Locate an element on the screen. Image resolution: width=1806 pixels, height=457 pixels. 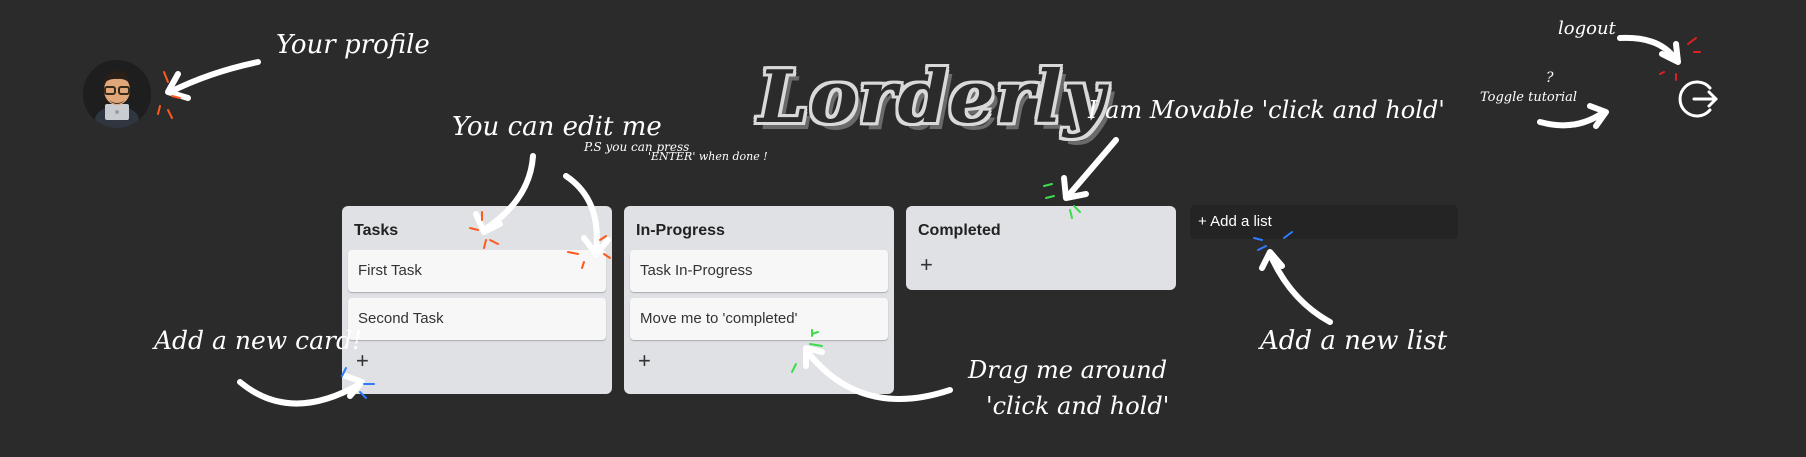
add-card-arrow-icon is located at coordinates (300, 393).